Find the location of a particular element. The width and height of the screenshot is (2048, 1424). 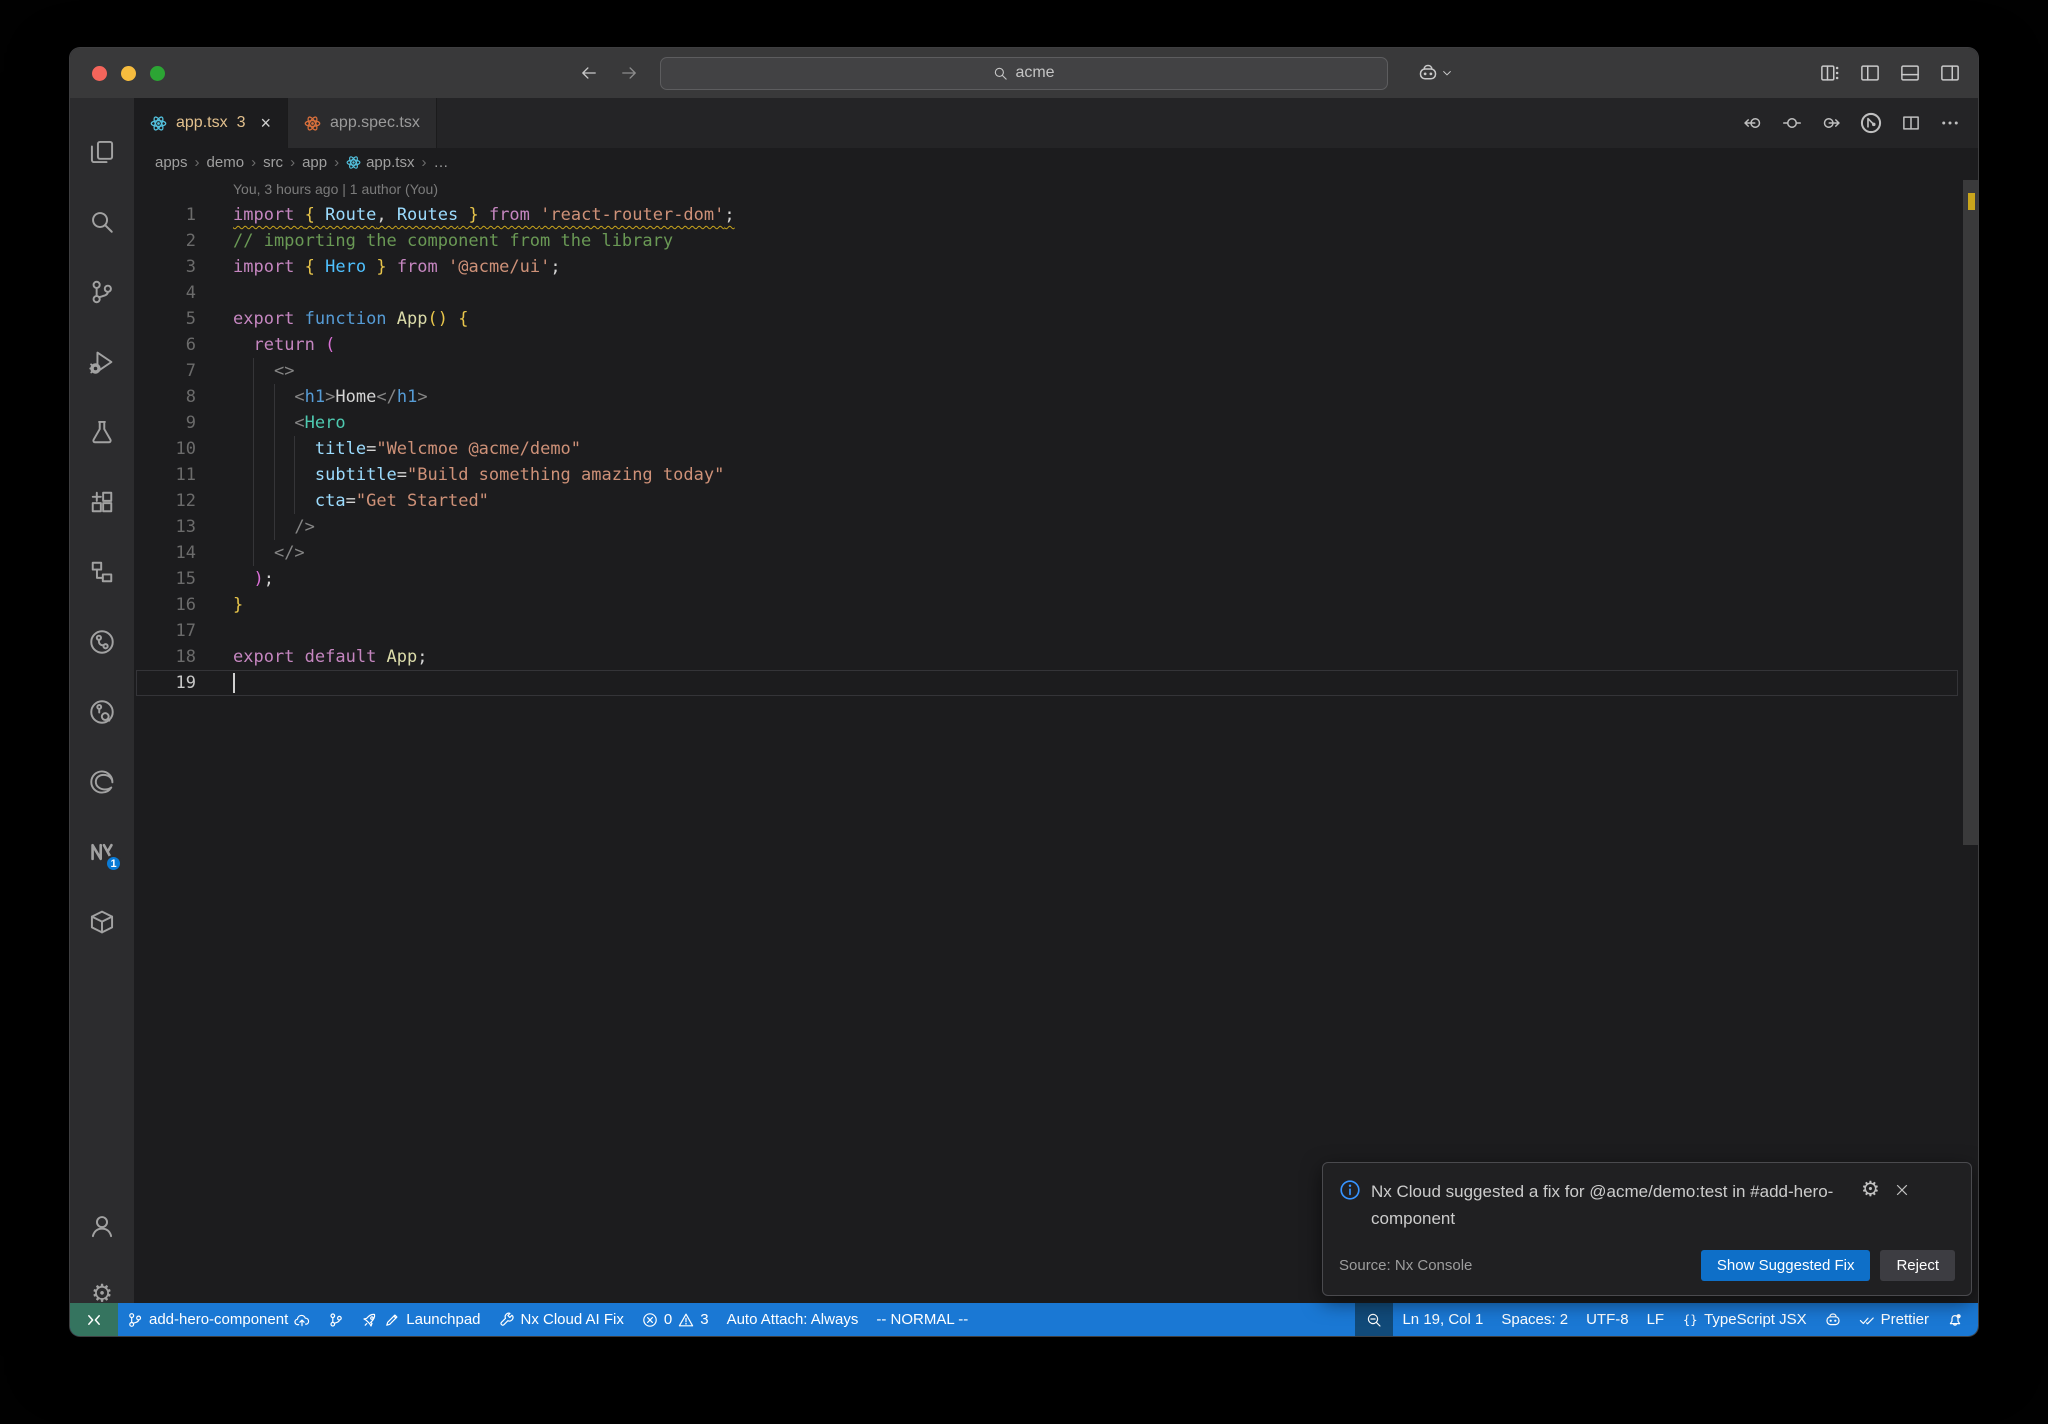

title-bar: acme is located at coordinates (1024, 73).